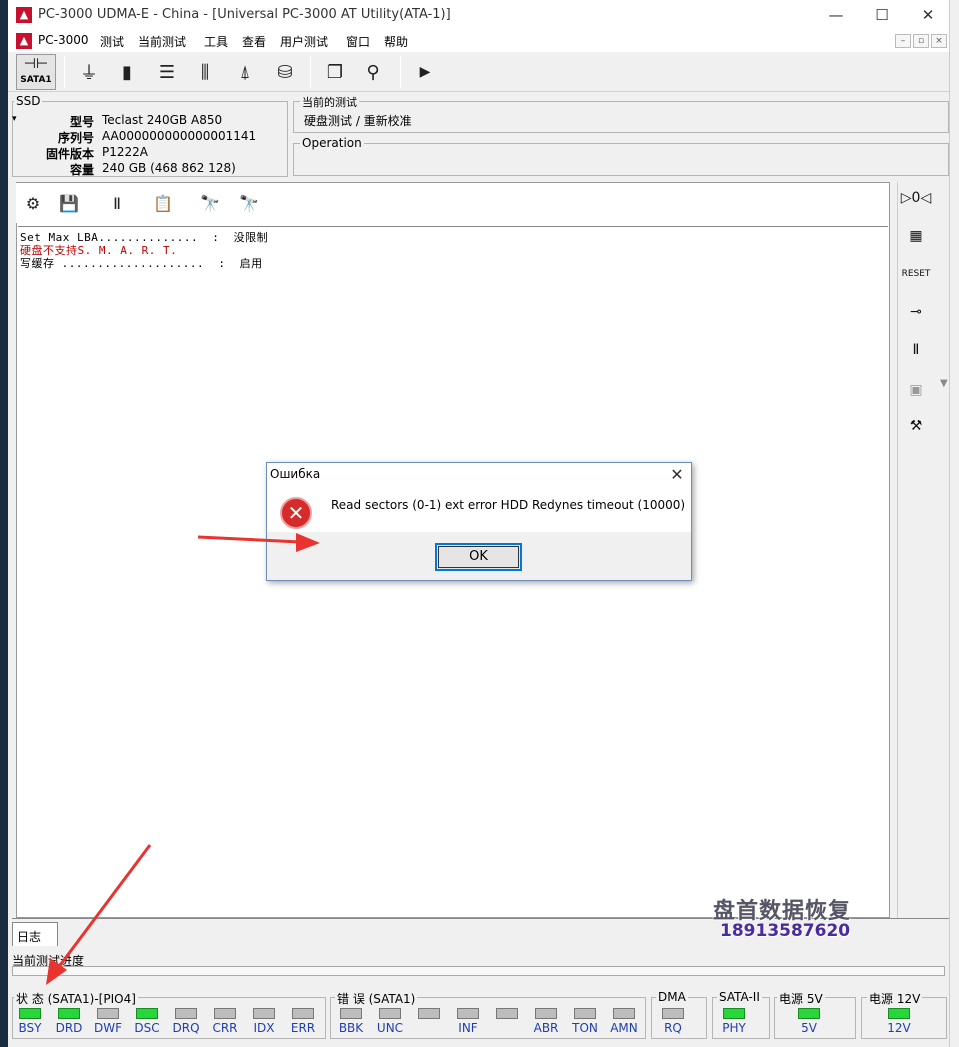 This screenshot has height=1047, width=959. Describe the element at coordinates (478, 557) in the screenshot. I see `ok-button: OK` at that location.